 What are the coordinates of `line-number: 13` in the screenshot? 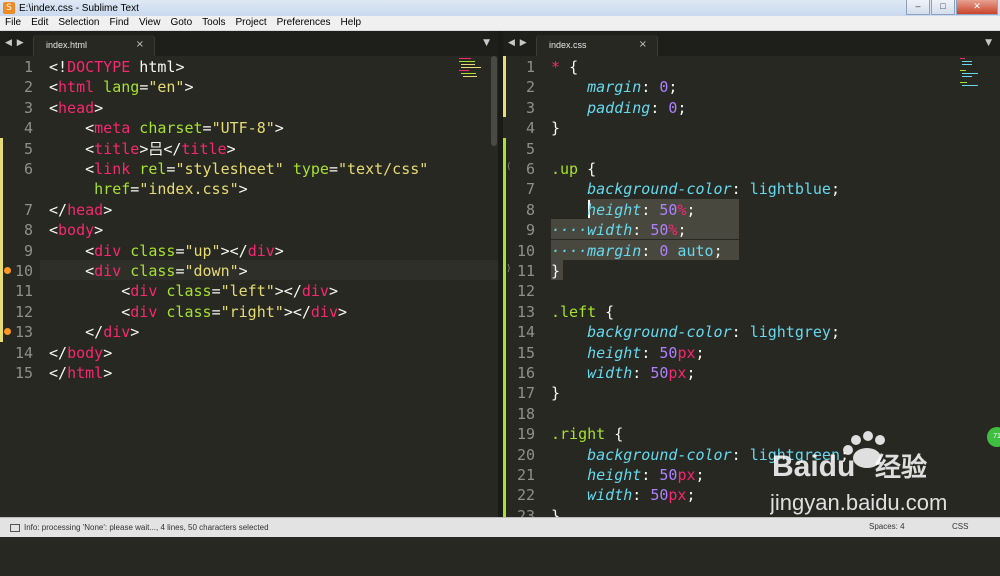 It's located at (525, 311).